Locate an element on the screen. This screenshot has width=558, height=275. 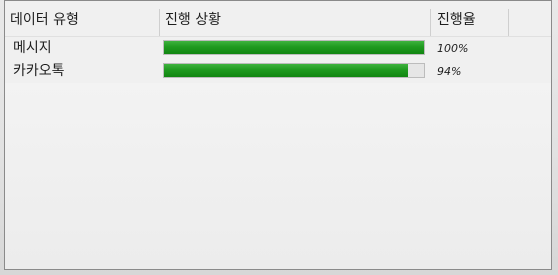
progress-rate: 100% is located at coordinates (453, 48).